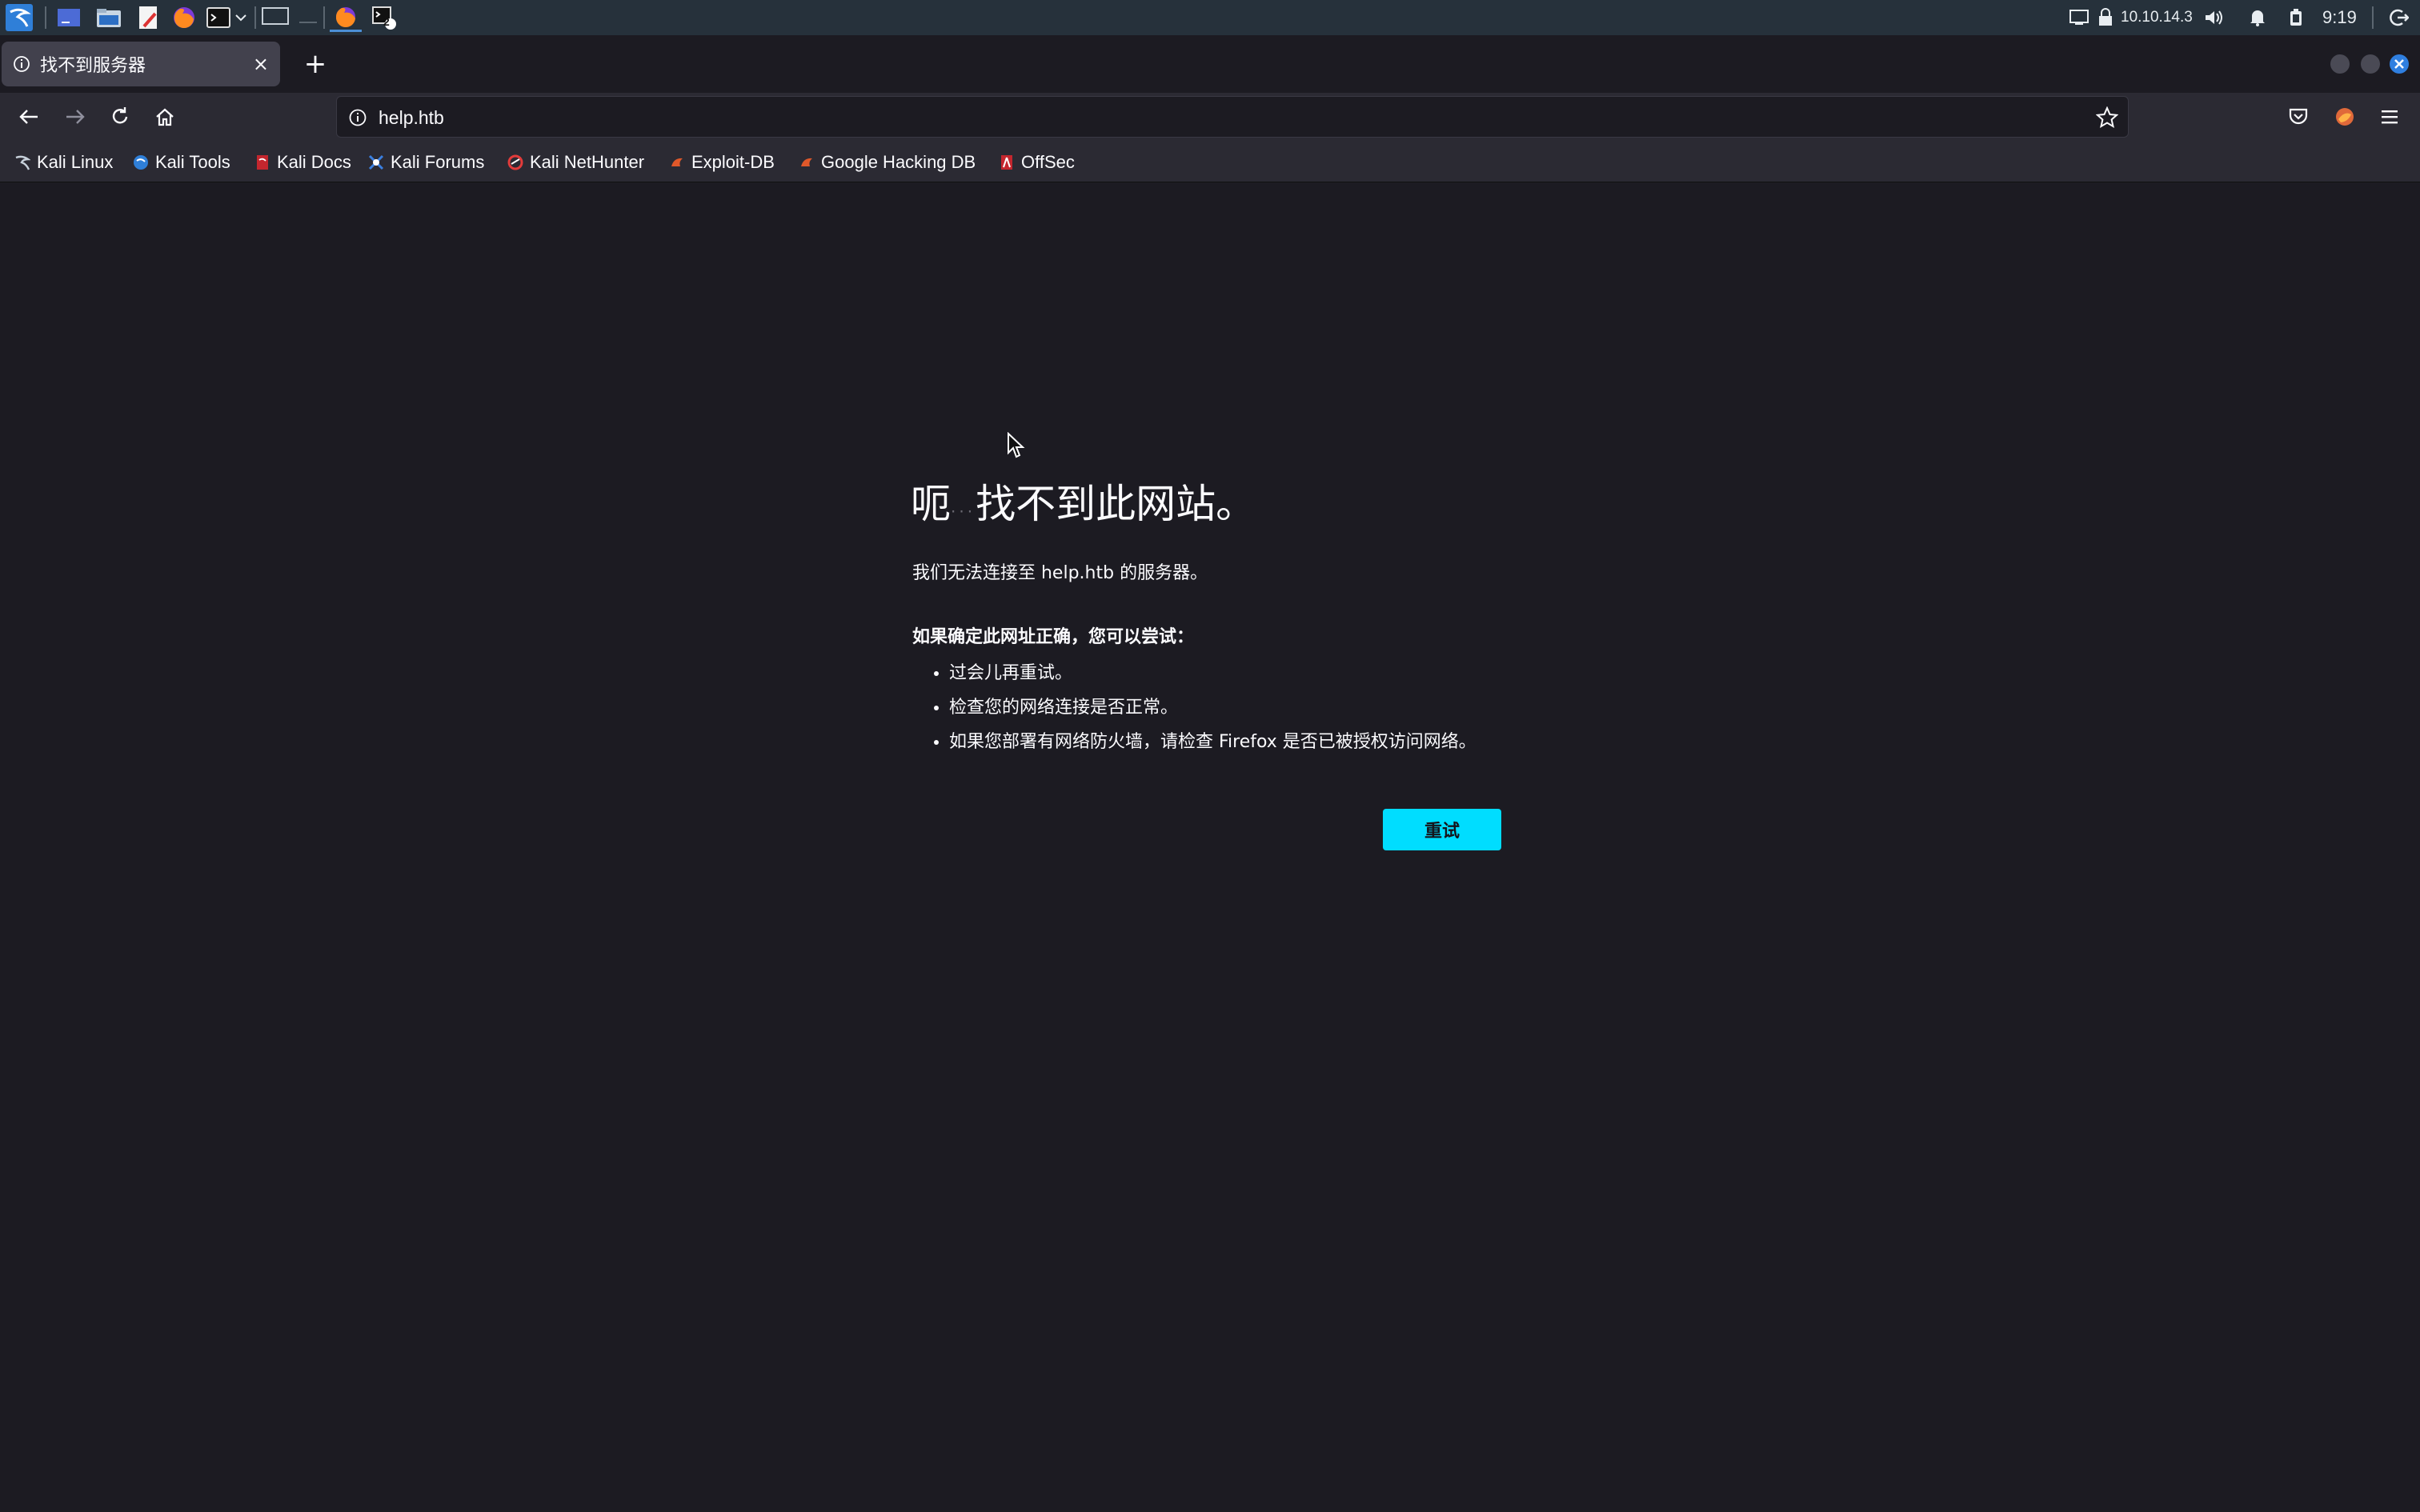  Describe the element at coordinates (1212, 742) in the screenshot. I see `list-item: 如果您部署有网络防火墙，请检查 Firefox 是否已被授权访问网络。` at that location.